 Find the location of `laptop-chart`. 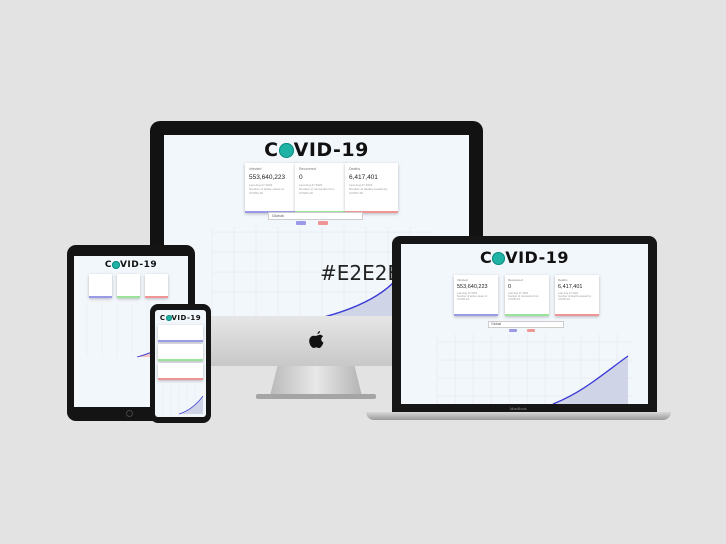

laptop-chart is located at coordinates (534, 369).